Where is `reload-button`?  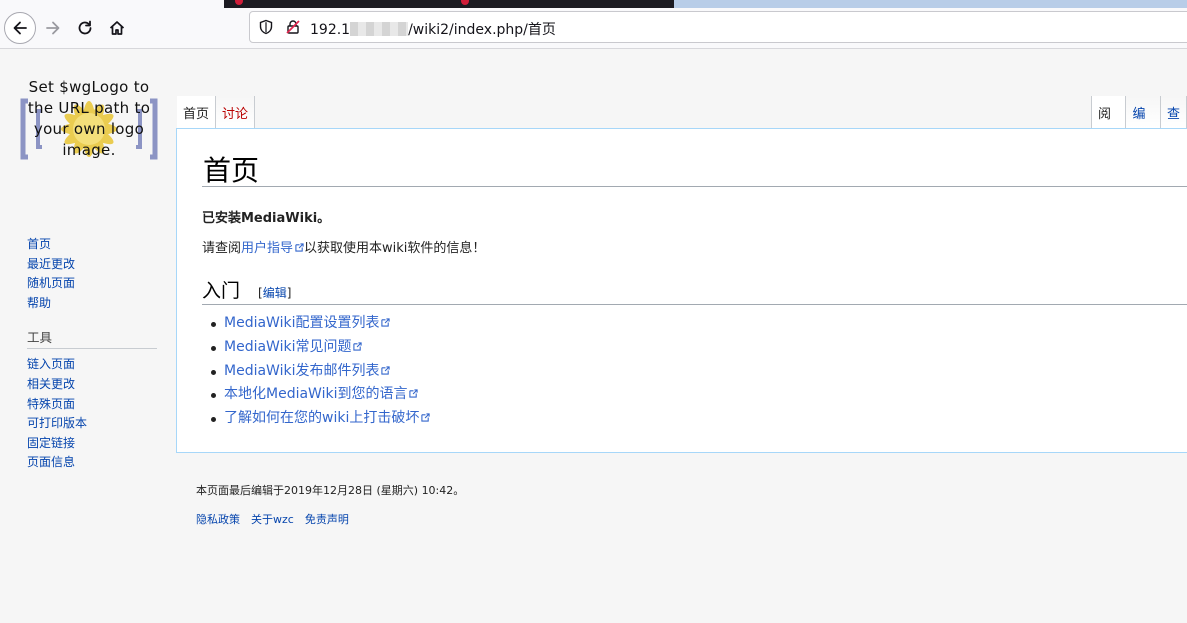
reload-button is located at coordinates (85, 28).